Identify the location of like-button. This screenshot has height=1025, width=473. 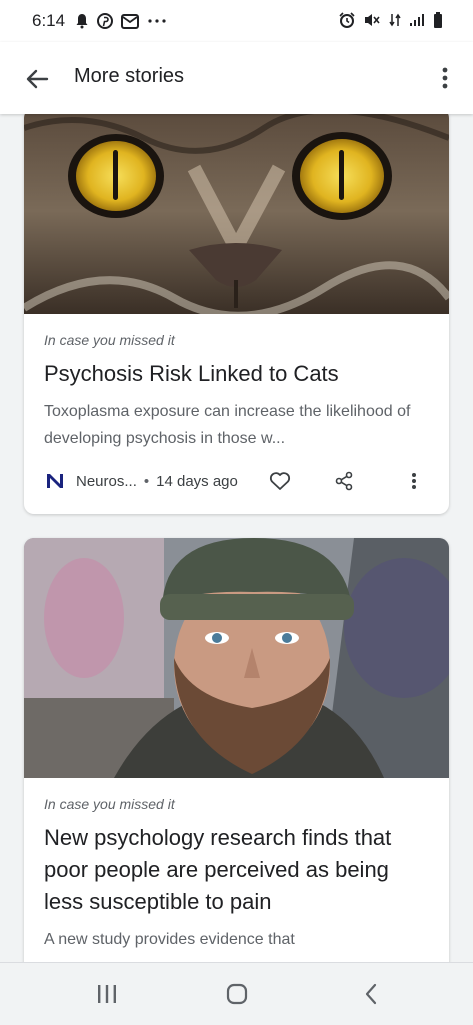
(280, 481).